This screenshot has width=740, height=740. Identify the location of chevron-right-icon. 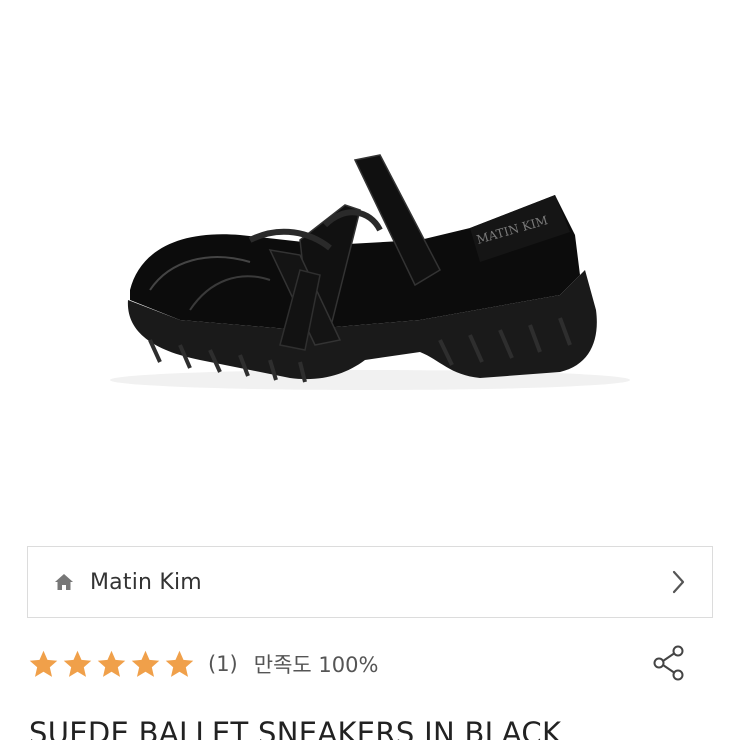
(678, 582).